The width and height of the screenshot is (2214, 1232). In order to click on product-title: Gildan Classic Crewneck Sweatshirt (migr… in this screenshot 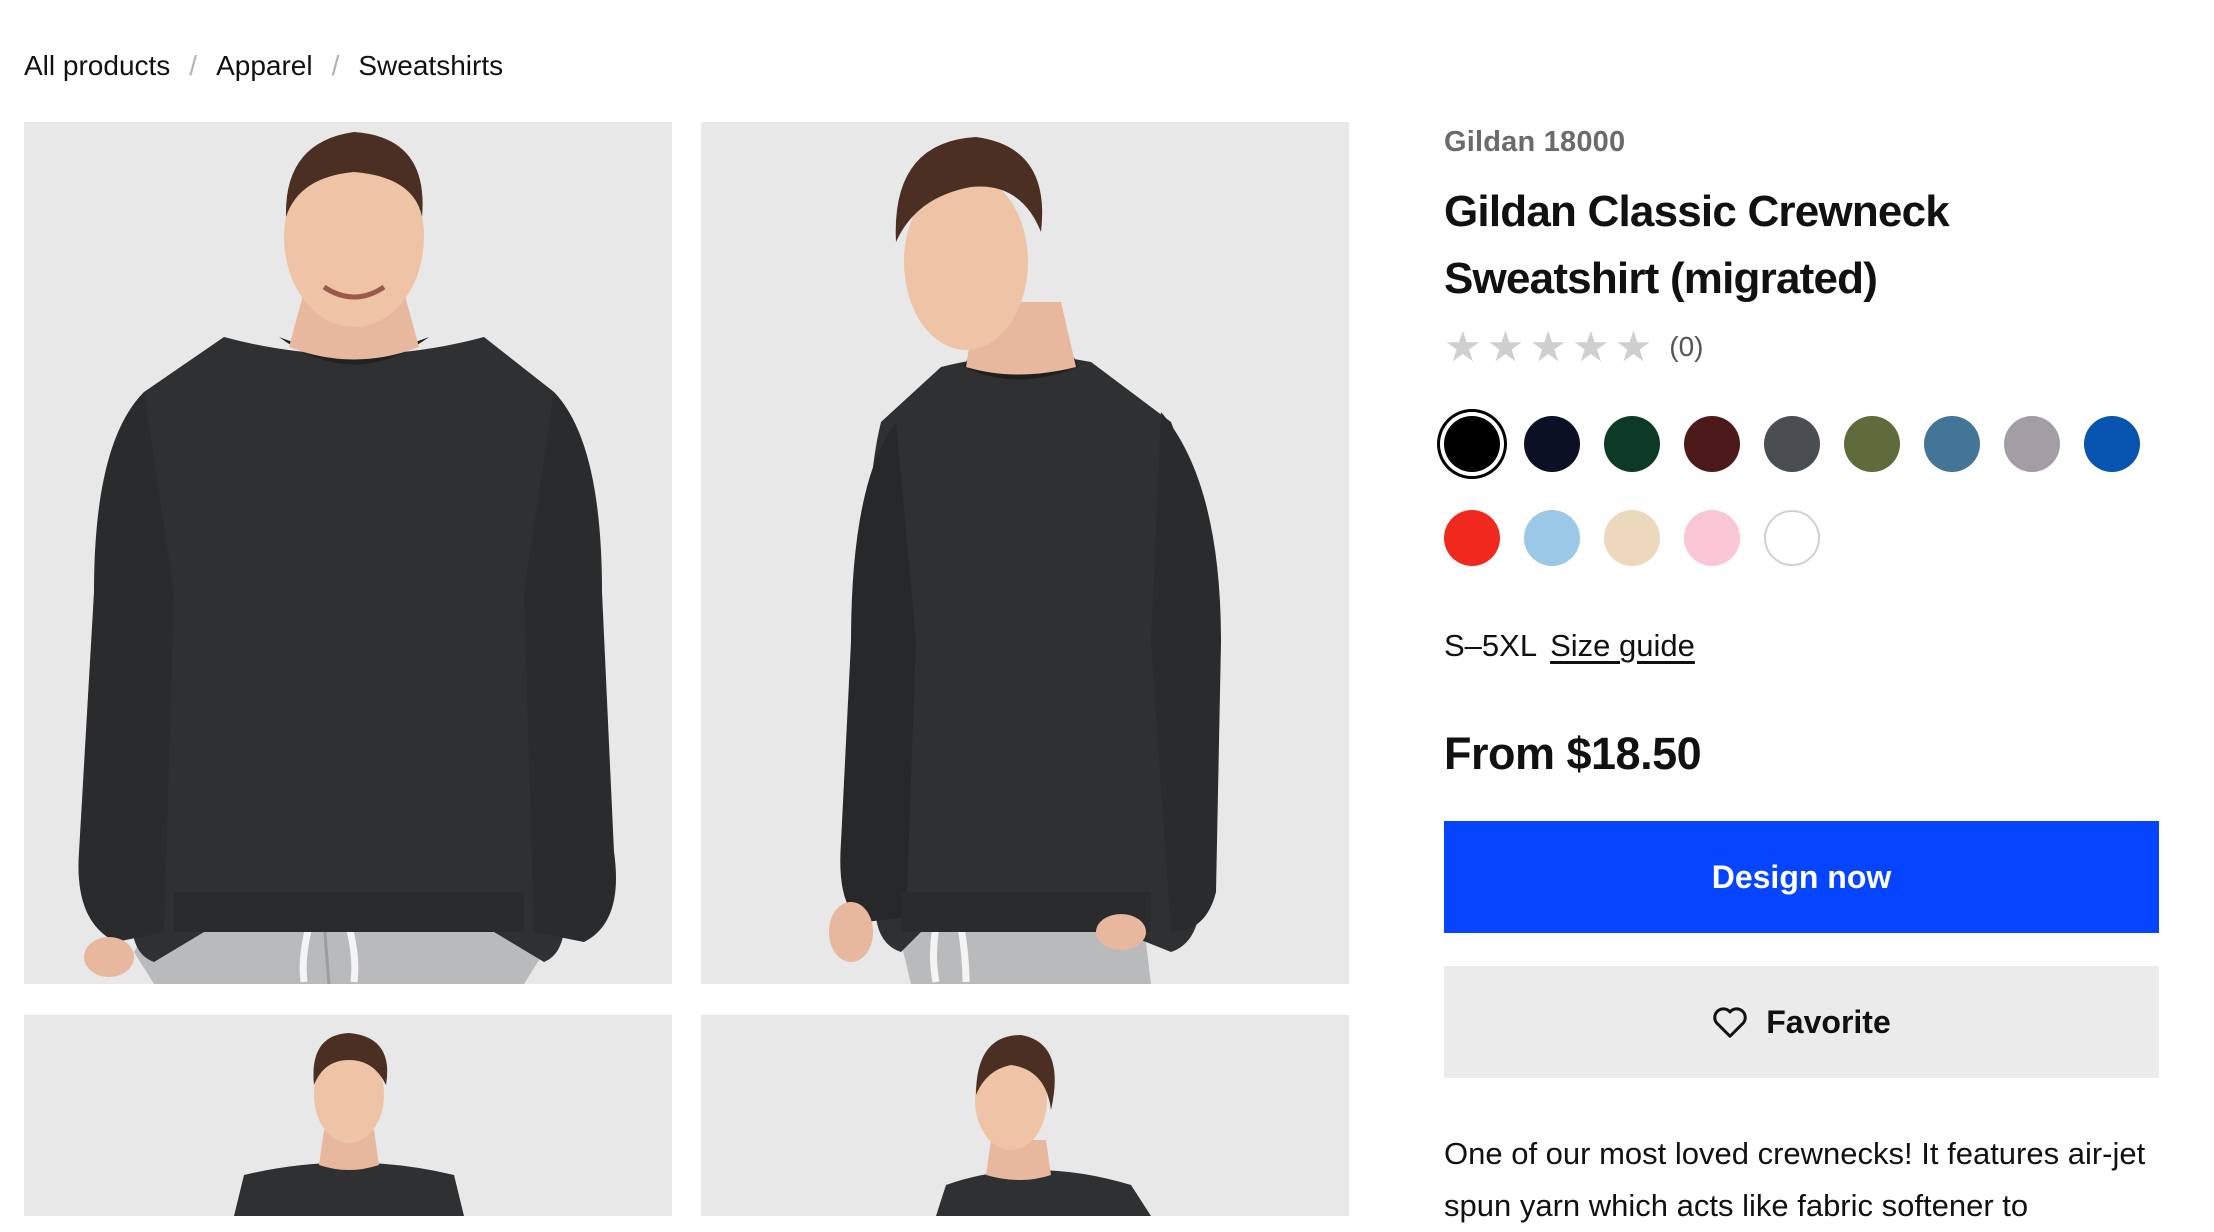, I will do `click(1697, 245)`.